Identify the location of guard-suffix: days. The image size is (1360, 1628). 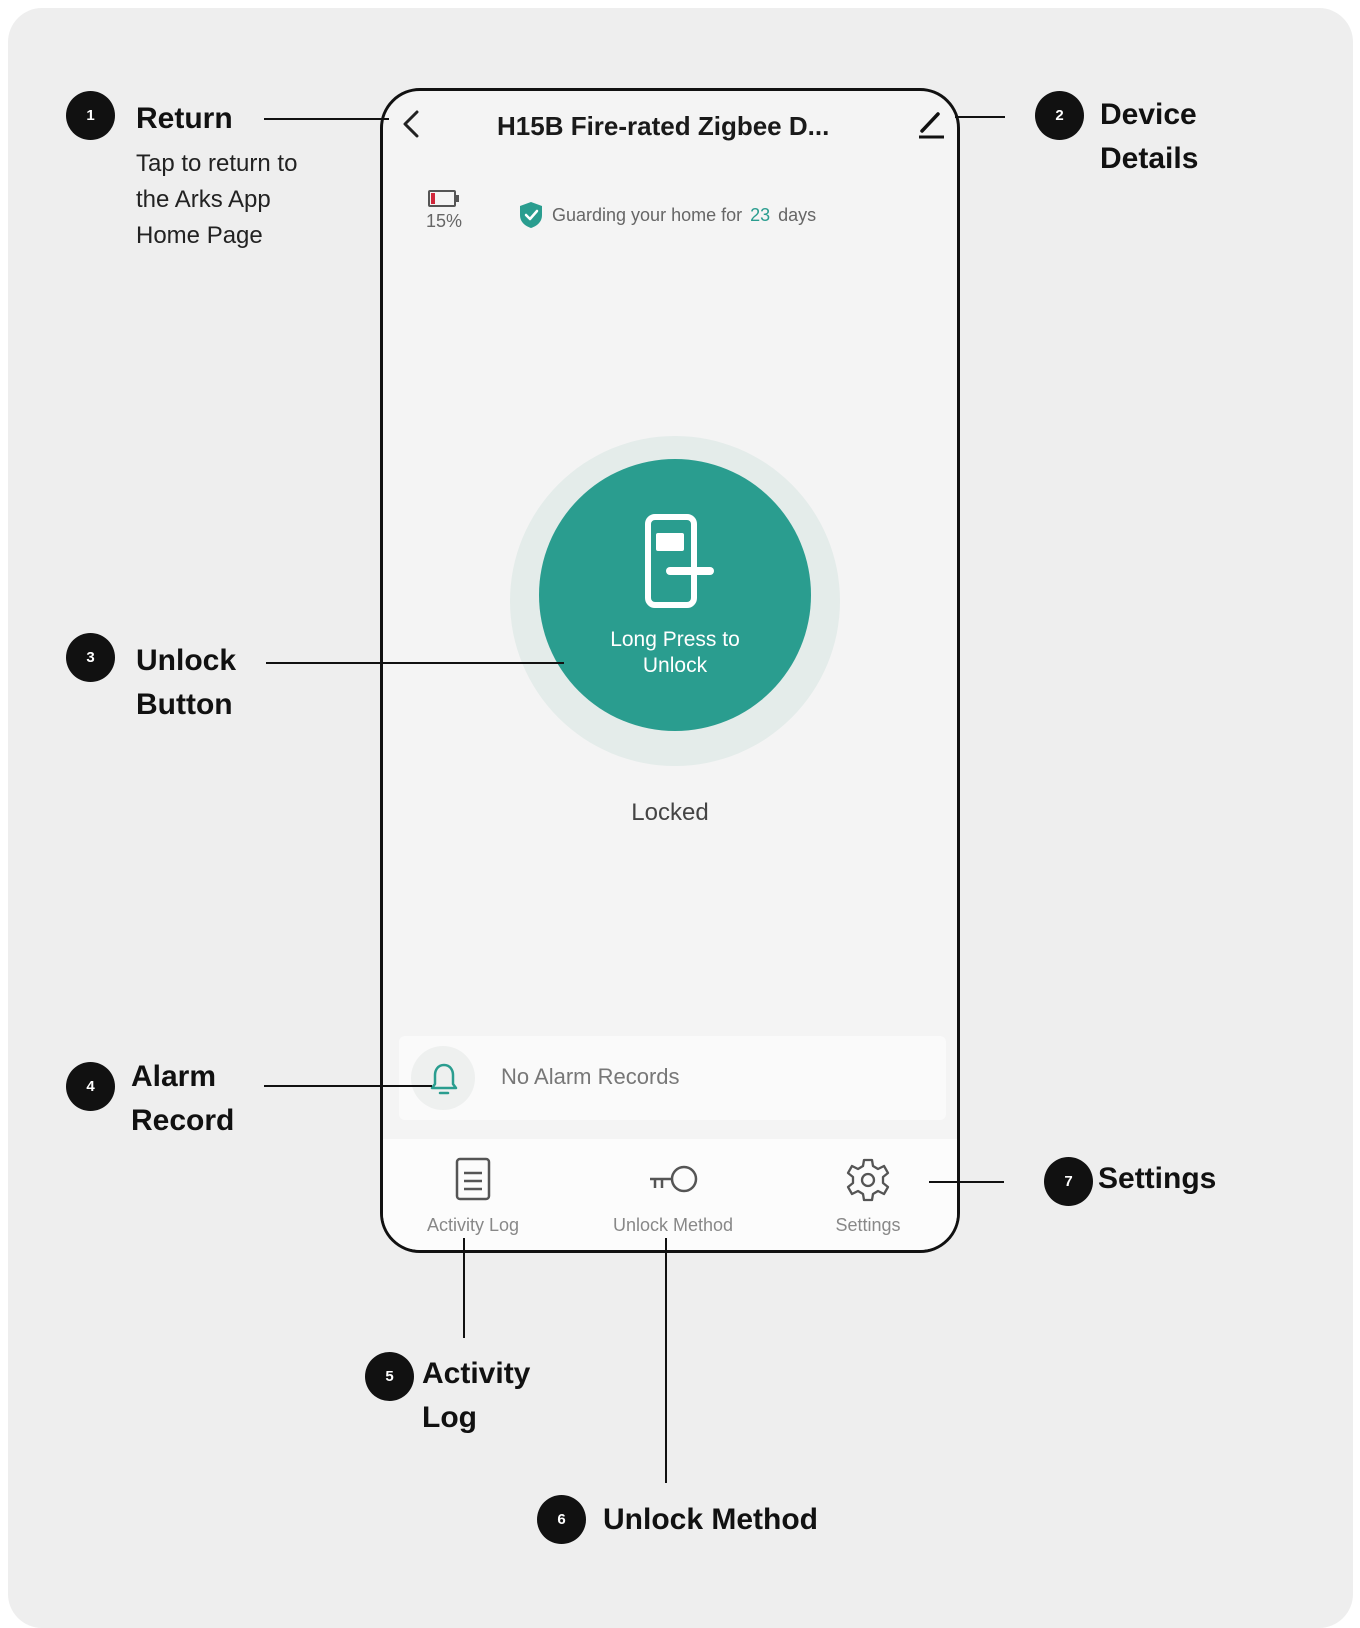
(797, 214).